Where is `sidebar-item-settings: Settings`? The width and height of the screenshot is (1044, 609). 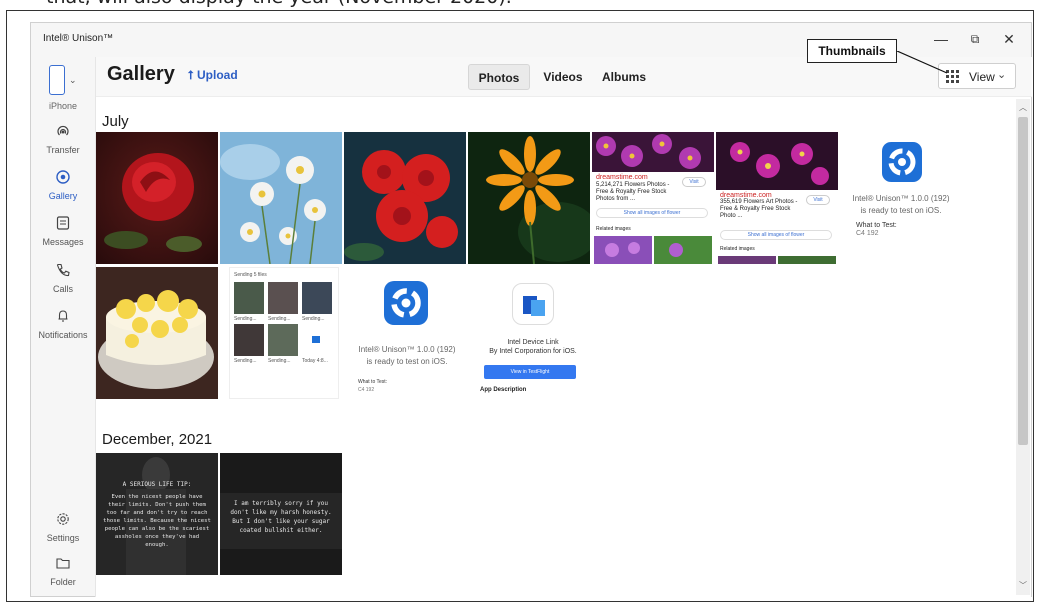
sidebar-item-settings: Settings is located at coordinates (63, 533).